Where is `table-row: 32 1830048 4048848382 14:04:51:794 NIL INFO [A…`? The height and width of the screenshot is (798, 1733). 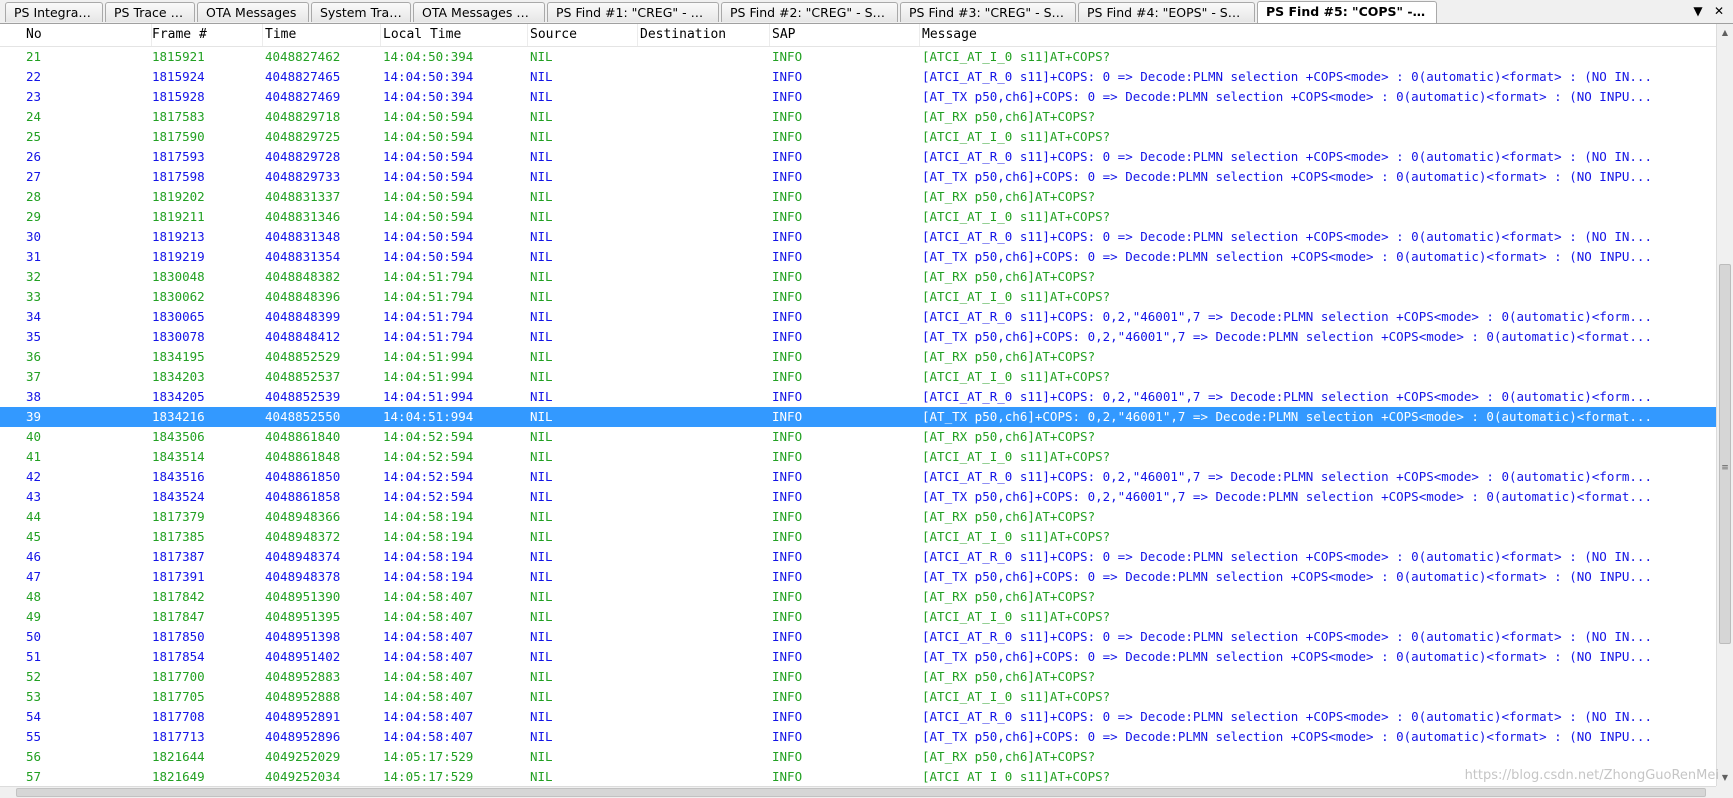
table-row: 32 1830048 4048848382 14:04:51:794 NIL INFO [A… is located at coordinates (858, 277).